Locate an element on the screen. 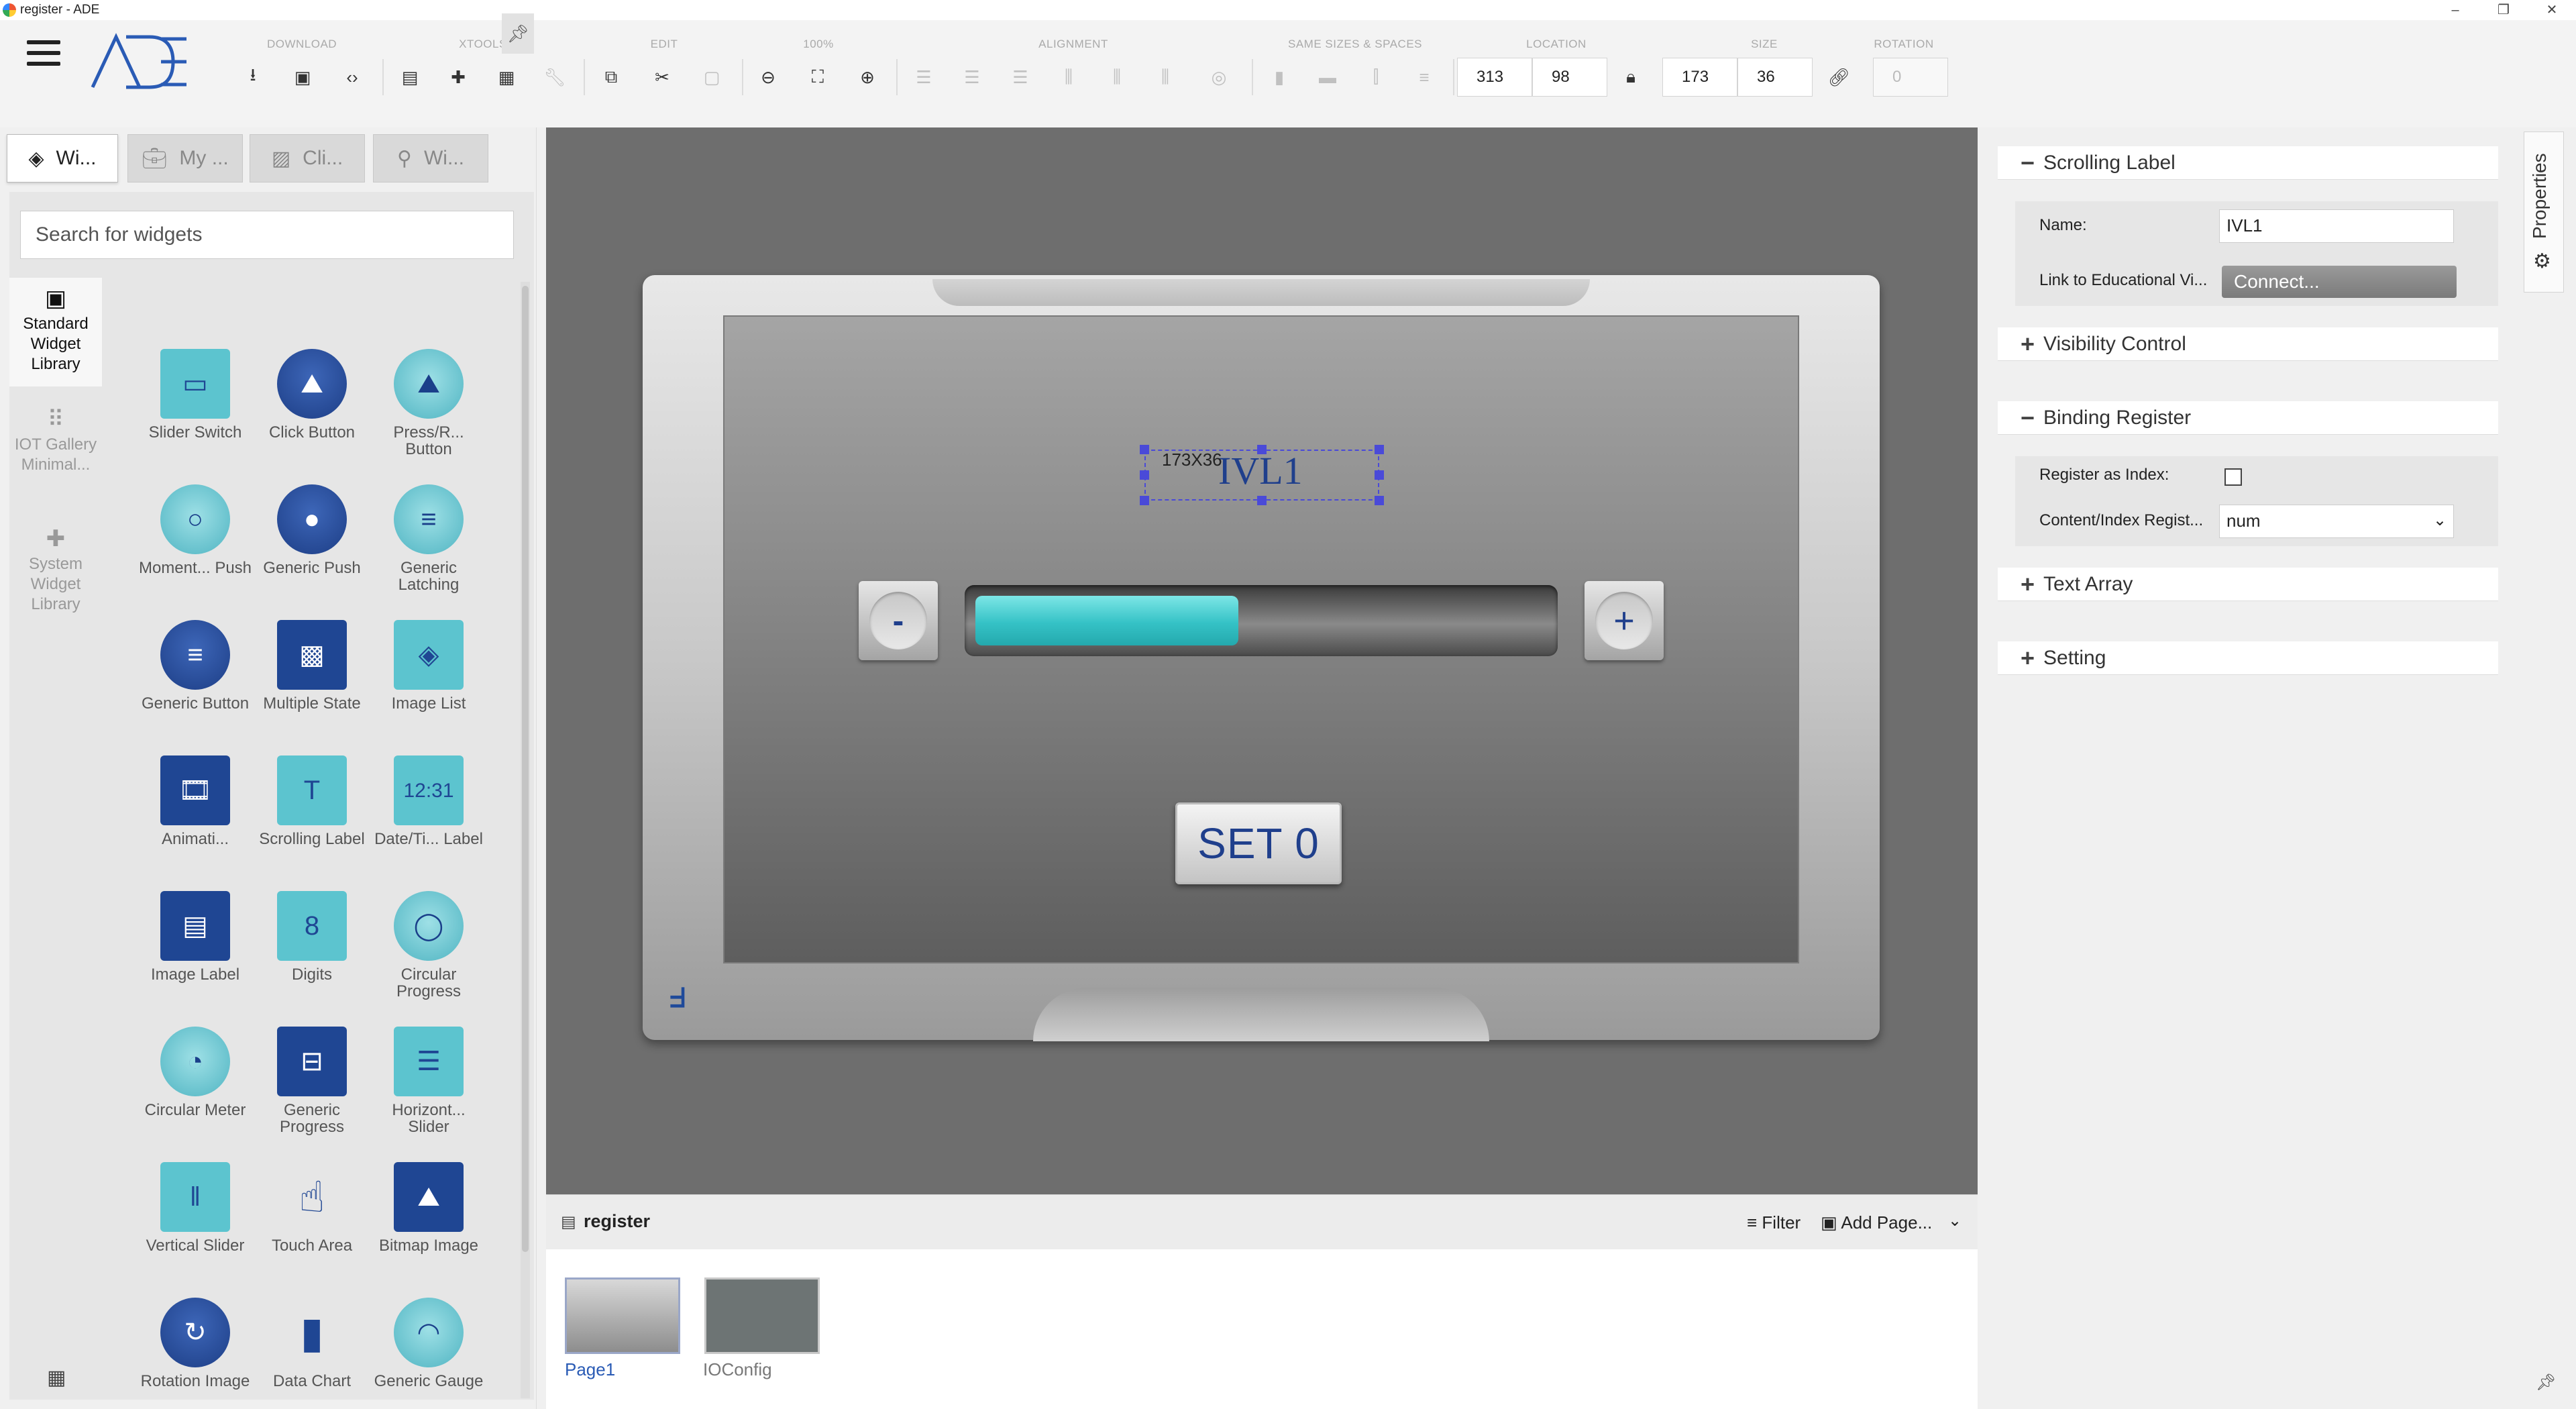 The image size is (2576, 1409). zoom-out-icon: ⊖ is located at coordinates (768, 77).